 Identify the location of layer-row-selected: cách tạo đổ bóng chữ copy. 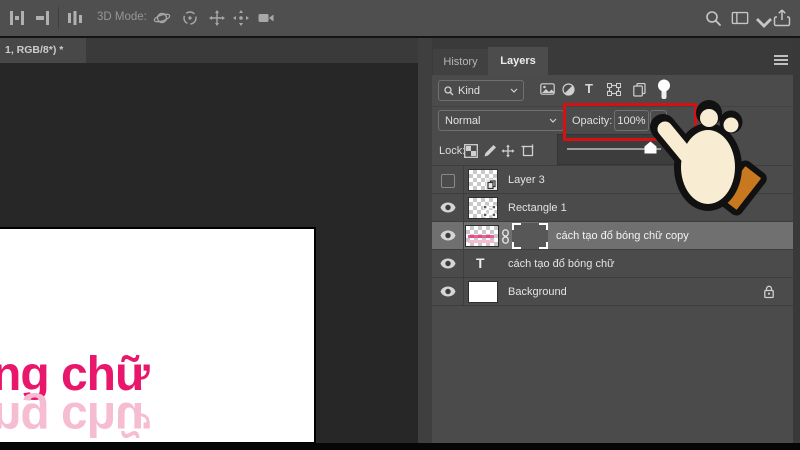
(612, 236).